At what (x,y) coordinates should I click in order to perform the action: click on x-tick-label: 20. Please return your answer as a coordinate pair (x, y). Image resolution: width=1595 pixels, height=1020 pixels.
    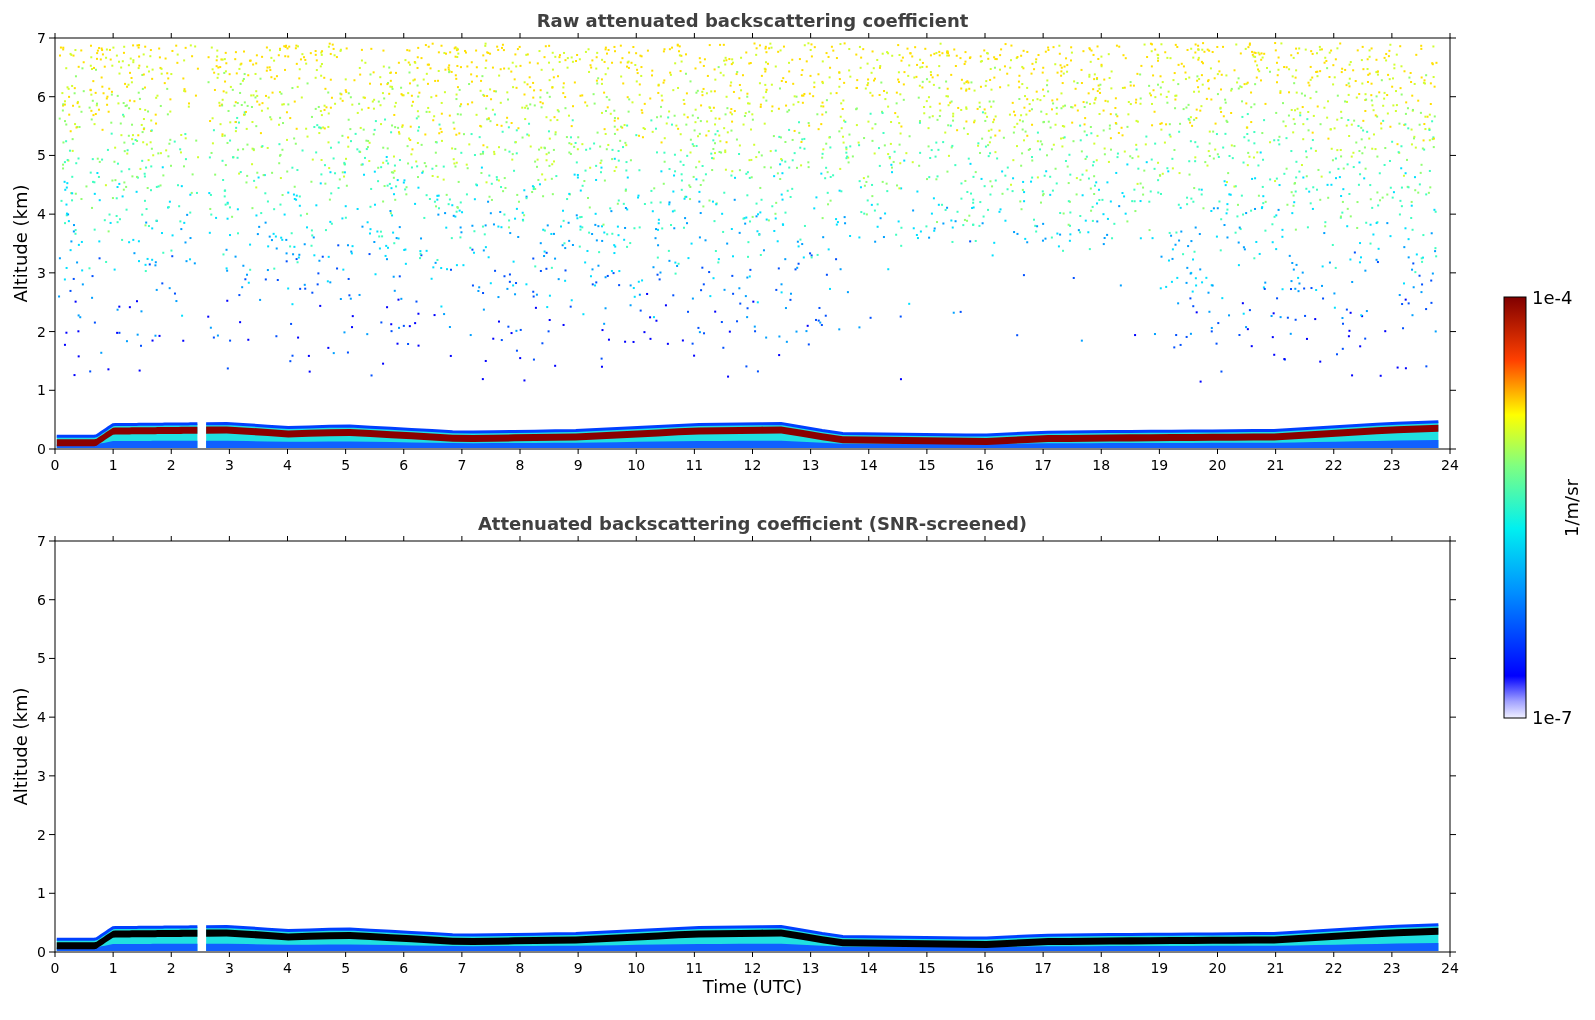
    Looking at the image, I should click on (1217, 465).